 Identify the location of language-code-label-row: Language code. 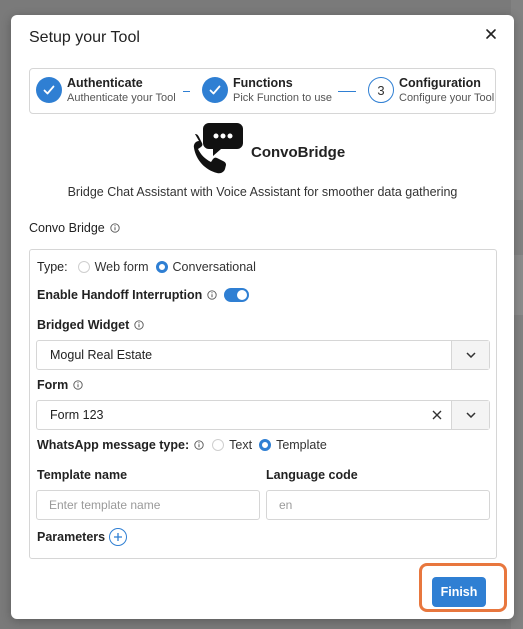
(312, 475).